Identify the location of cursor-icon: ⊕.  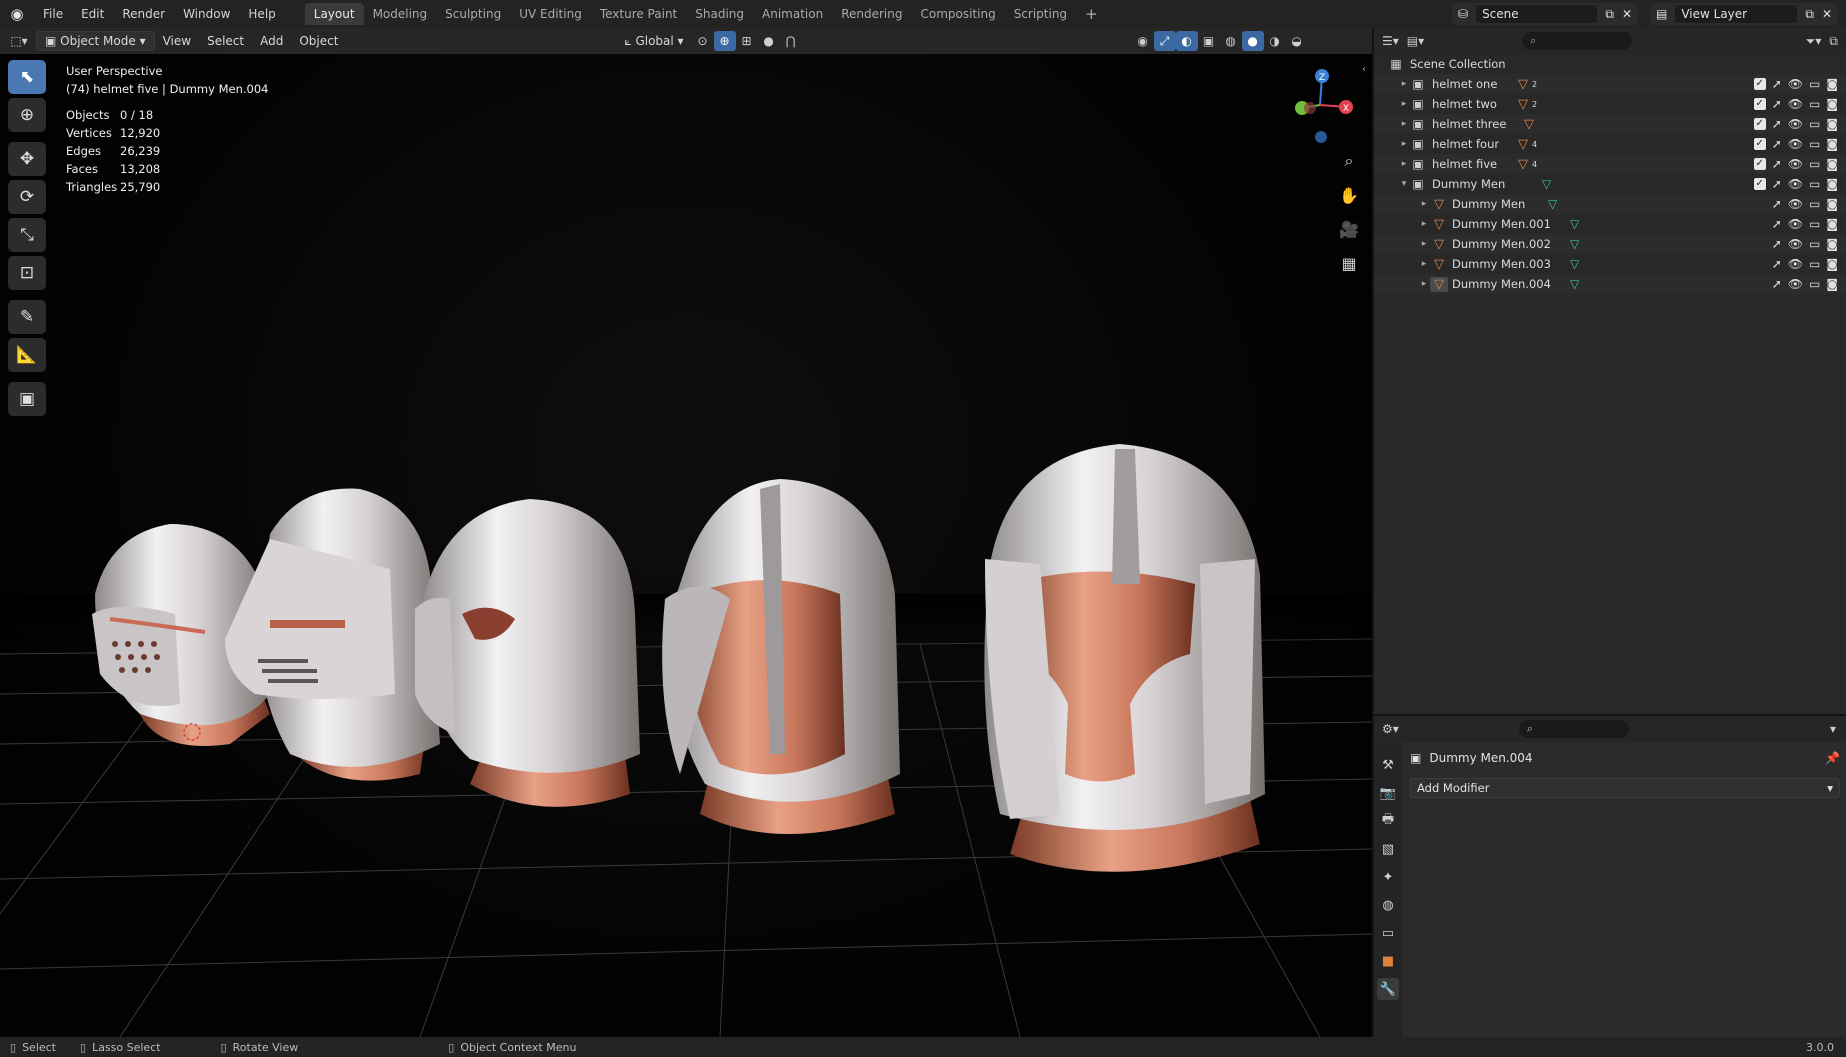
(27, 115).